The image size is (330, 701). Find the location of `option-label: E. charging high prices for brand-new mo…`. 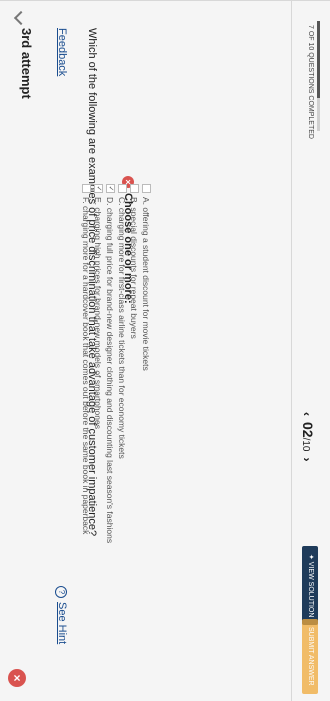

option-label: E. charging high prices for brand-new mo… is located at coordinates (98, 313).